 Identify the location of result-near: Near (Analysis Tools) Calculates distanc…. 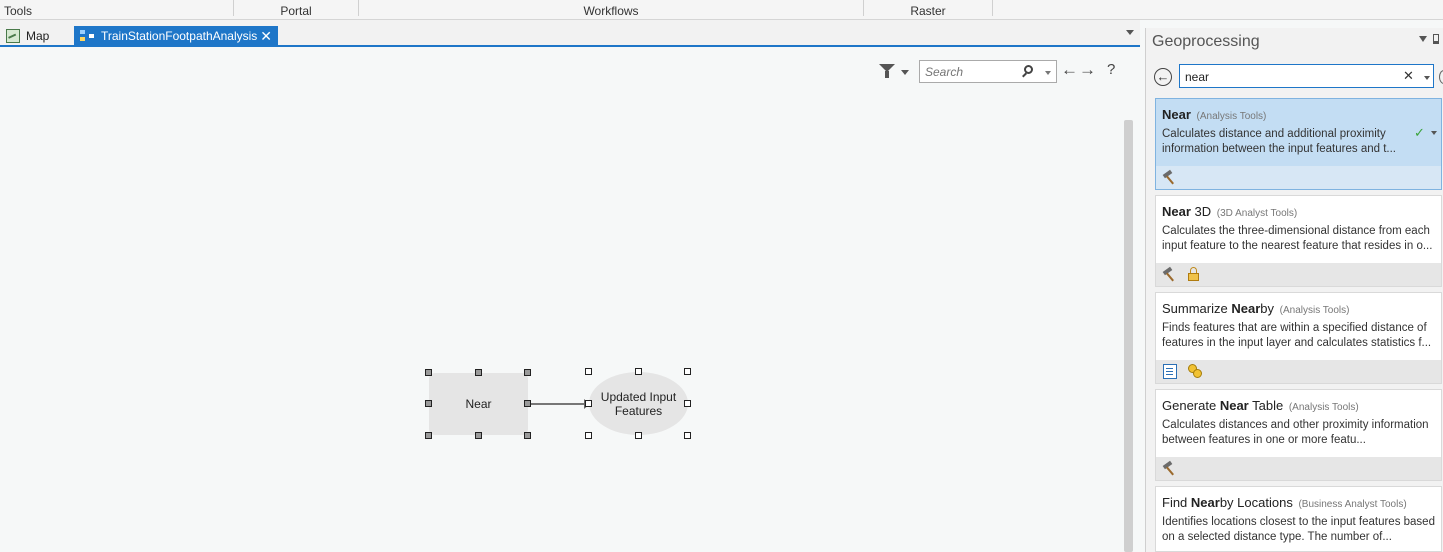
(1298, 144).